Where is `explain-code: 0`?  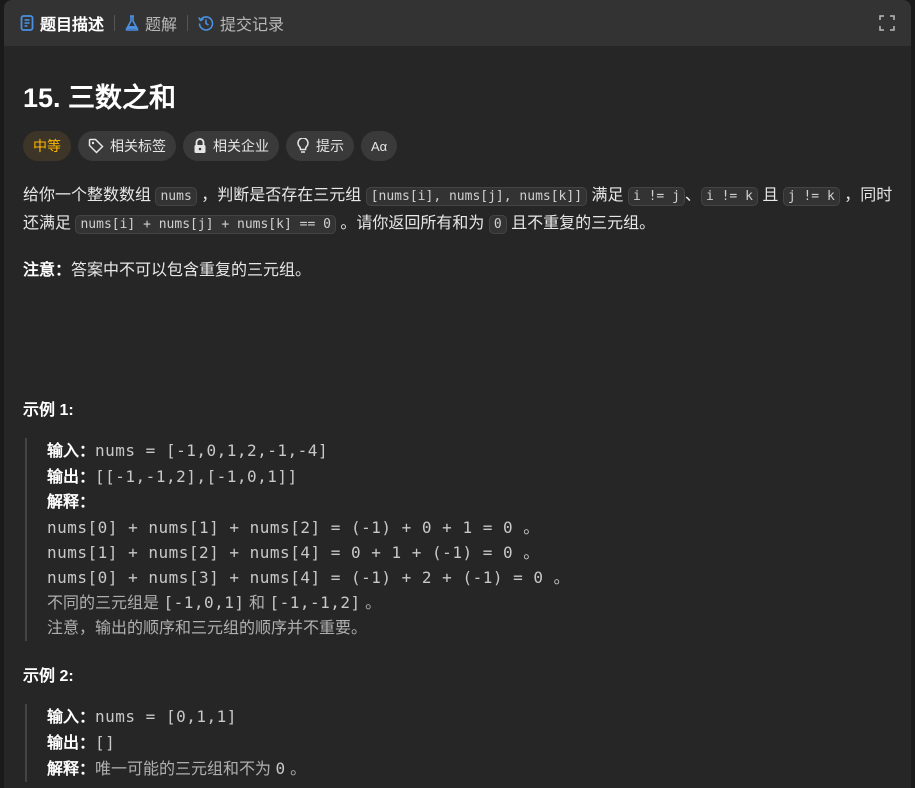 explain-code: 0 is located at coordinates (280, 768).